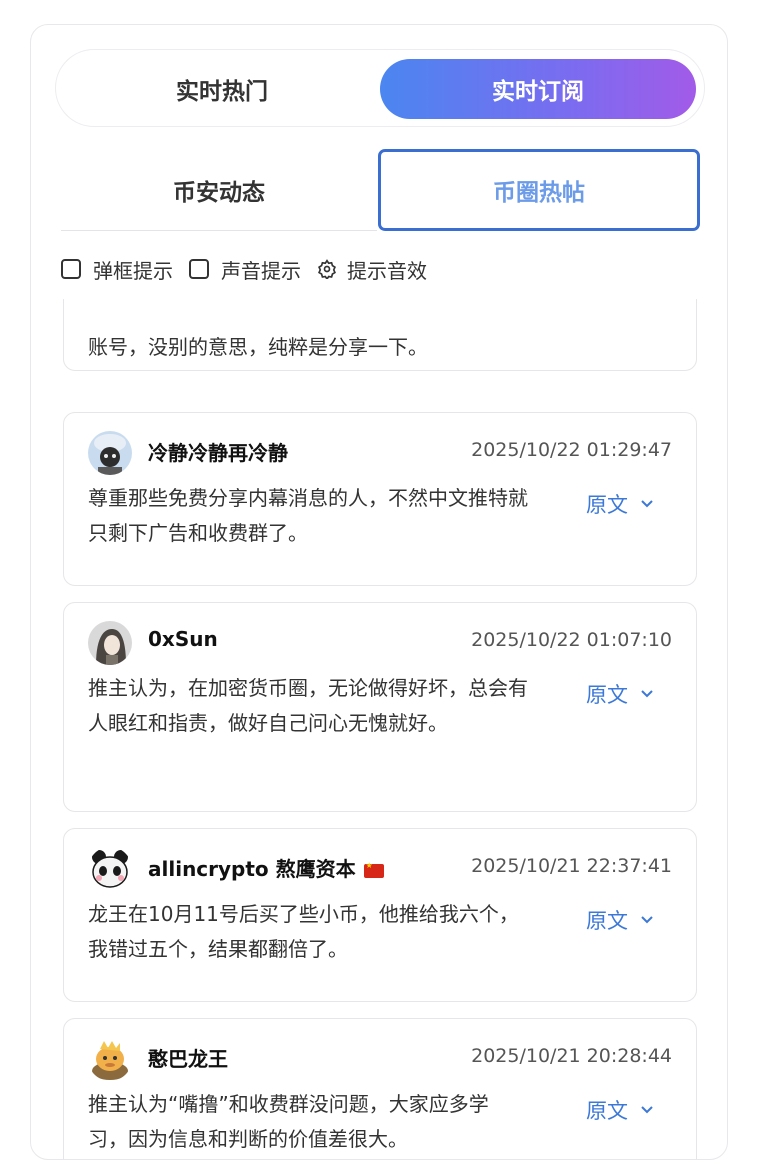 Image resolution: width=782 pixels, height=1162 pixels. Describe the element at coordinates (571, 866) in the screenshot. I see `post-timestamp: 2025/10/21 22:37:41` at that location.